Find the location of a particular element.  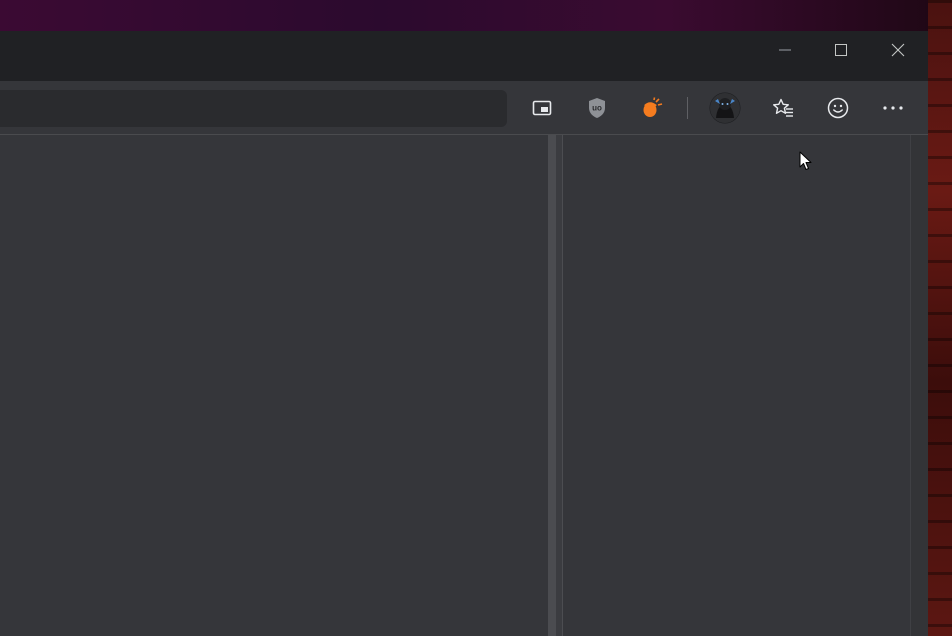

more-dots-icon is located at coordinates (893, 108).